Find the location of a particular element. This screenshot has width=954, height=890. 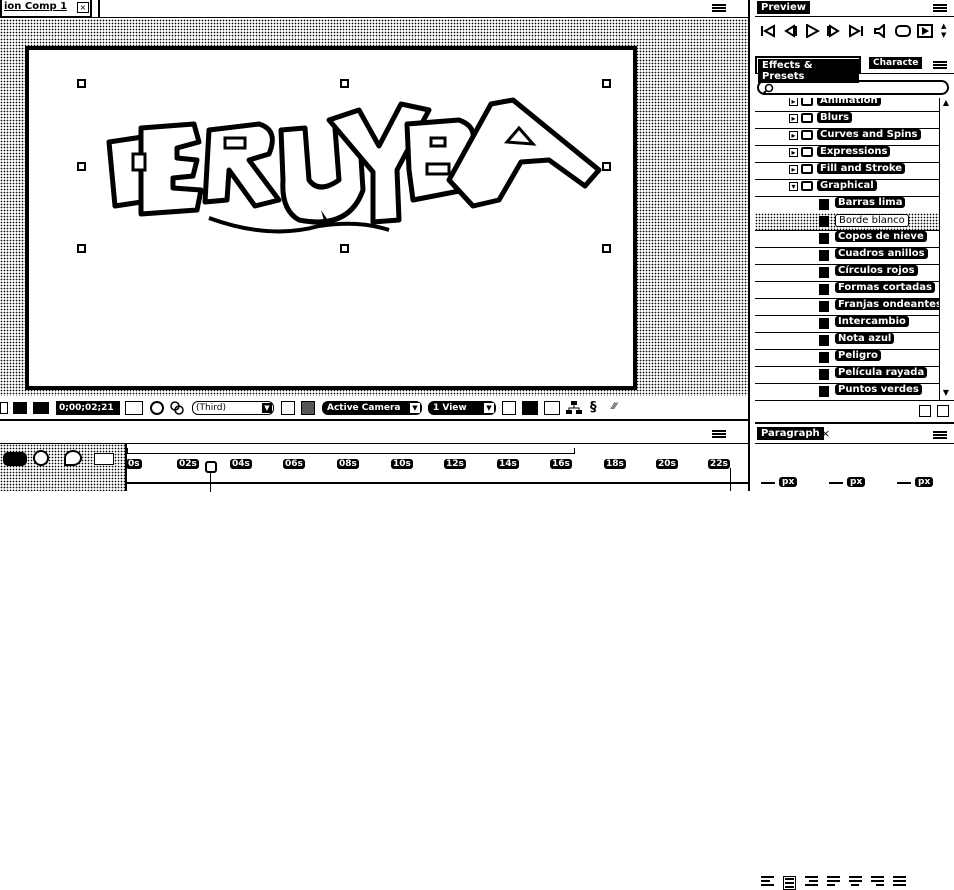

transparency-grid-icon is located at coordinates (308, 408).